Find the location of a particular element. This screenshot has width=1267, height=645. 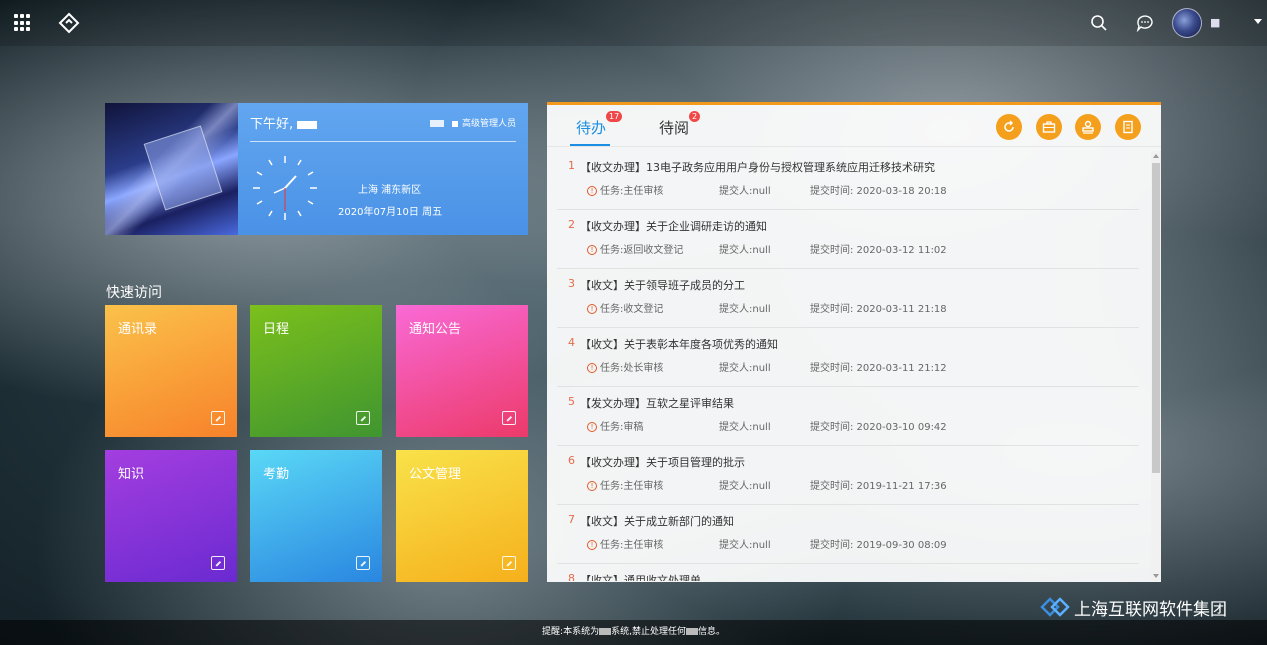

active-tab-indicator is located at coordinates (590, 145).